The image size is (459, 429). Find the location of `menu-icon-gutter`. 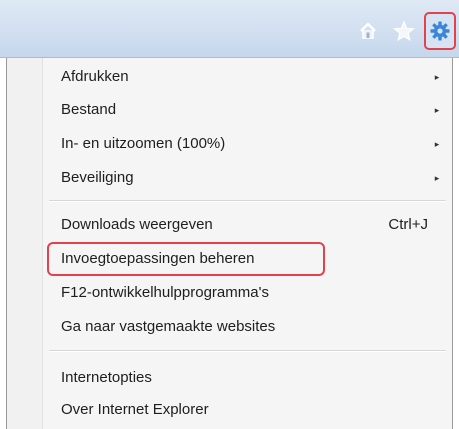

menu-icon-gutter is located at coordinates (25, 243).